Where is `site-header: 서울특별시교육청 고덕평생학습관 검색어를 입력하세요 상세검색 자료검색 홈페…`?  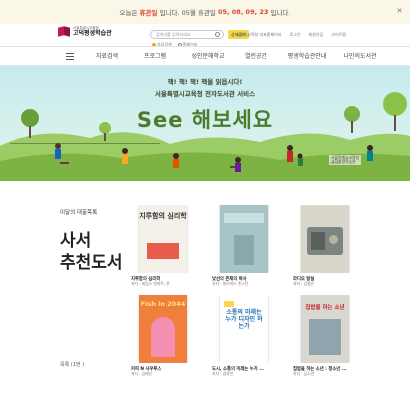 site-header: 서울특별시교육청 고덕평생학습관 검색어를 입력하세요 상세검색 자료검색 홈페… is located at coordinates (205, 35).